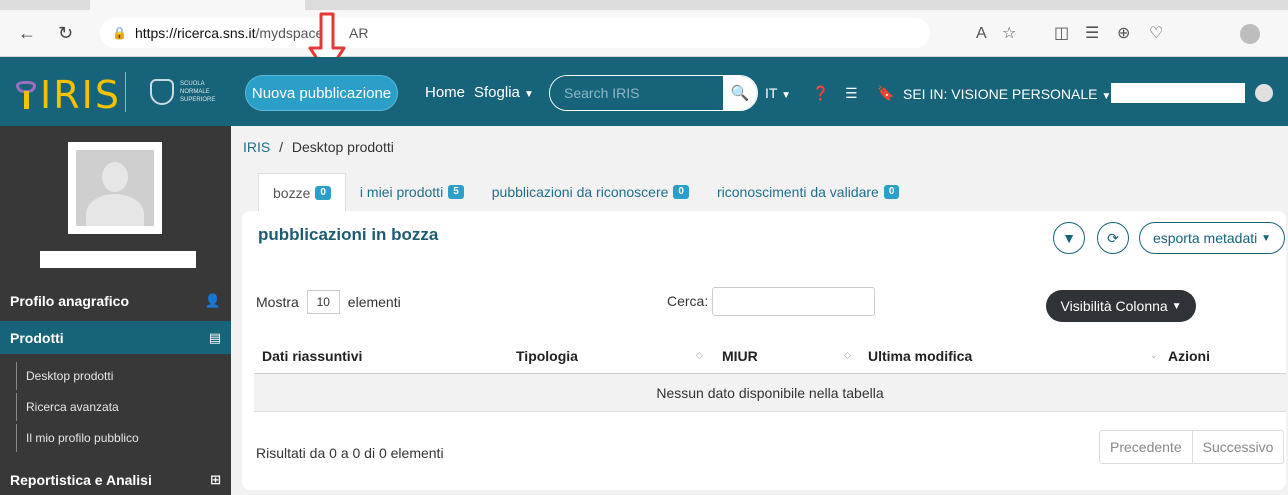  What do you see at coordinates (1114, 306) in the screenshot?
I see `column-visibility-label: Visibilità Colonna` at bounding box center [1114, 306].